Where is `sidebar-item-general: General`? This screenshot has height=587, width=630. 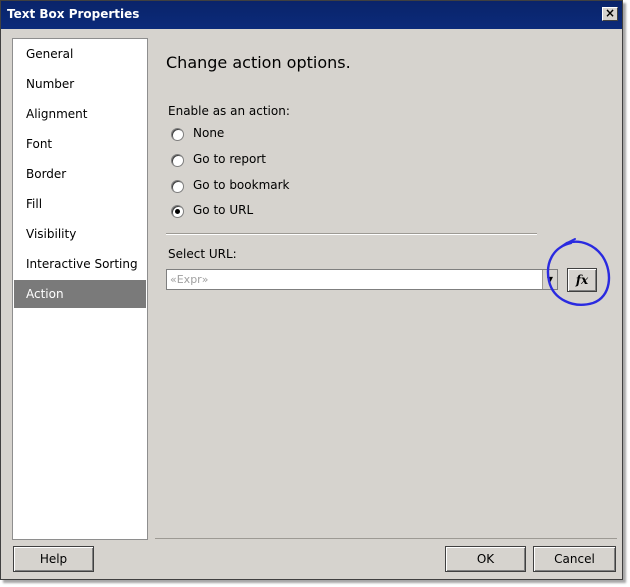 sidebar-item-general: General is located at coordinates (80, 54).